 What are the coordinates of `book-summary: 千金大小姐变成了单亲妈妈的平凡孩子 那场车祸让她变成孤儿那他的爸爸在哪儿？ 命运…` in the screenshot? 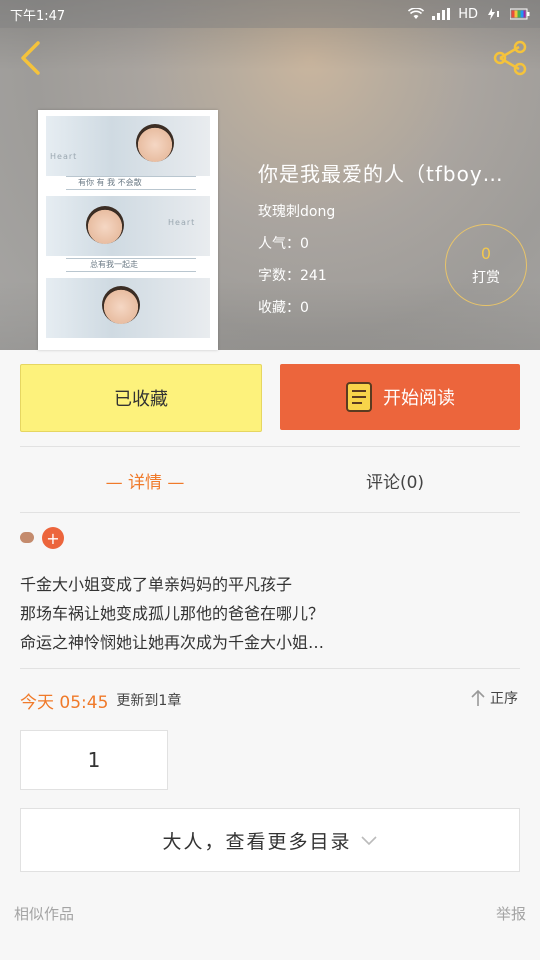 It's located at (270, 613).